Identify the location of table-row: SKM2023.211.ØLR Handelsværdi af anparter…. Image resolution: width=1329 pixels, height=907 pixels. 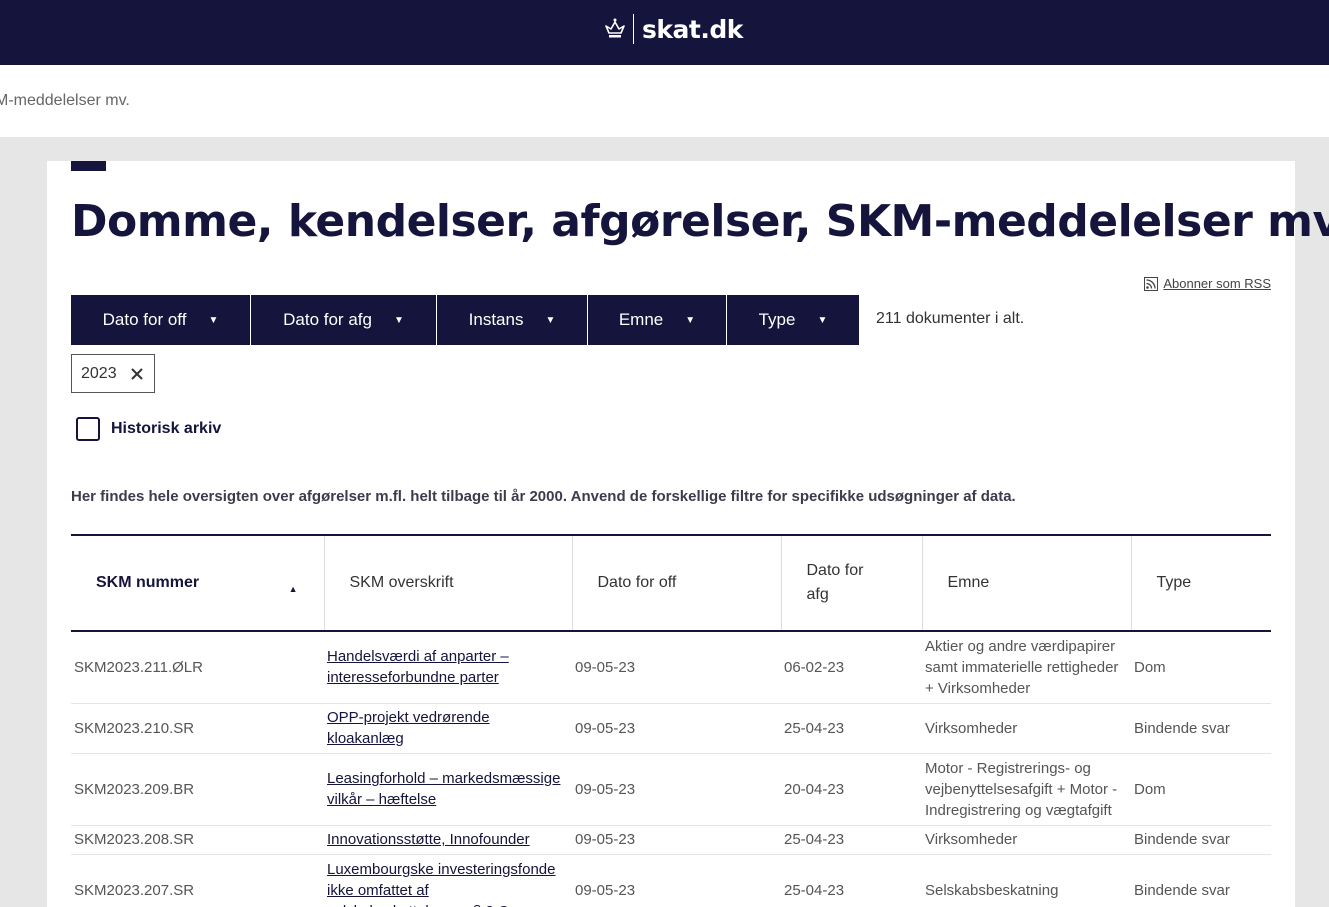
(671, 667).